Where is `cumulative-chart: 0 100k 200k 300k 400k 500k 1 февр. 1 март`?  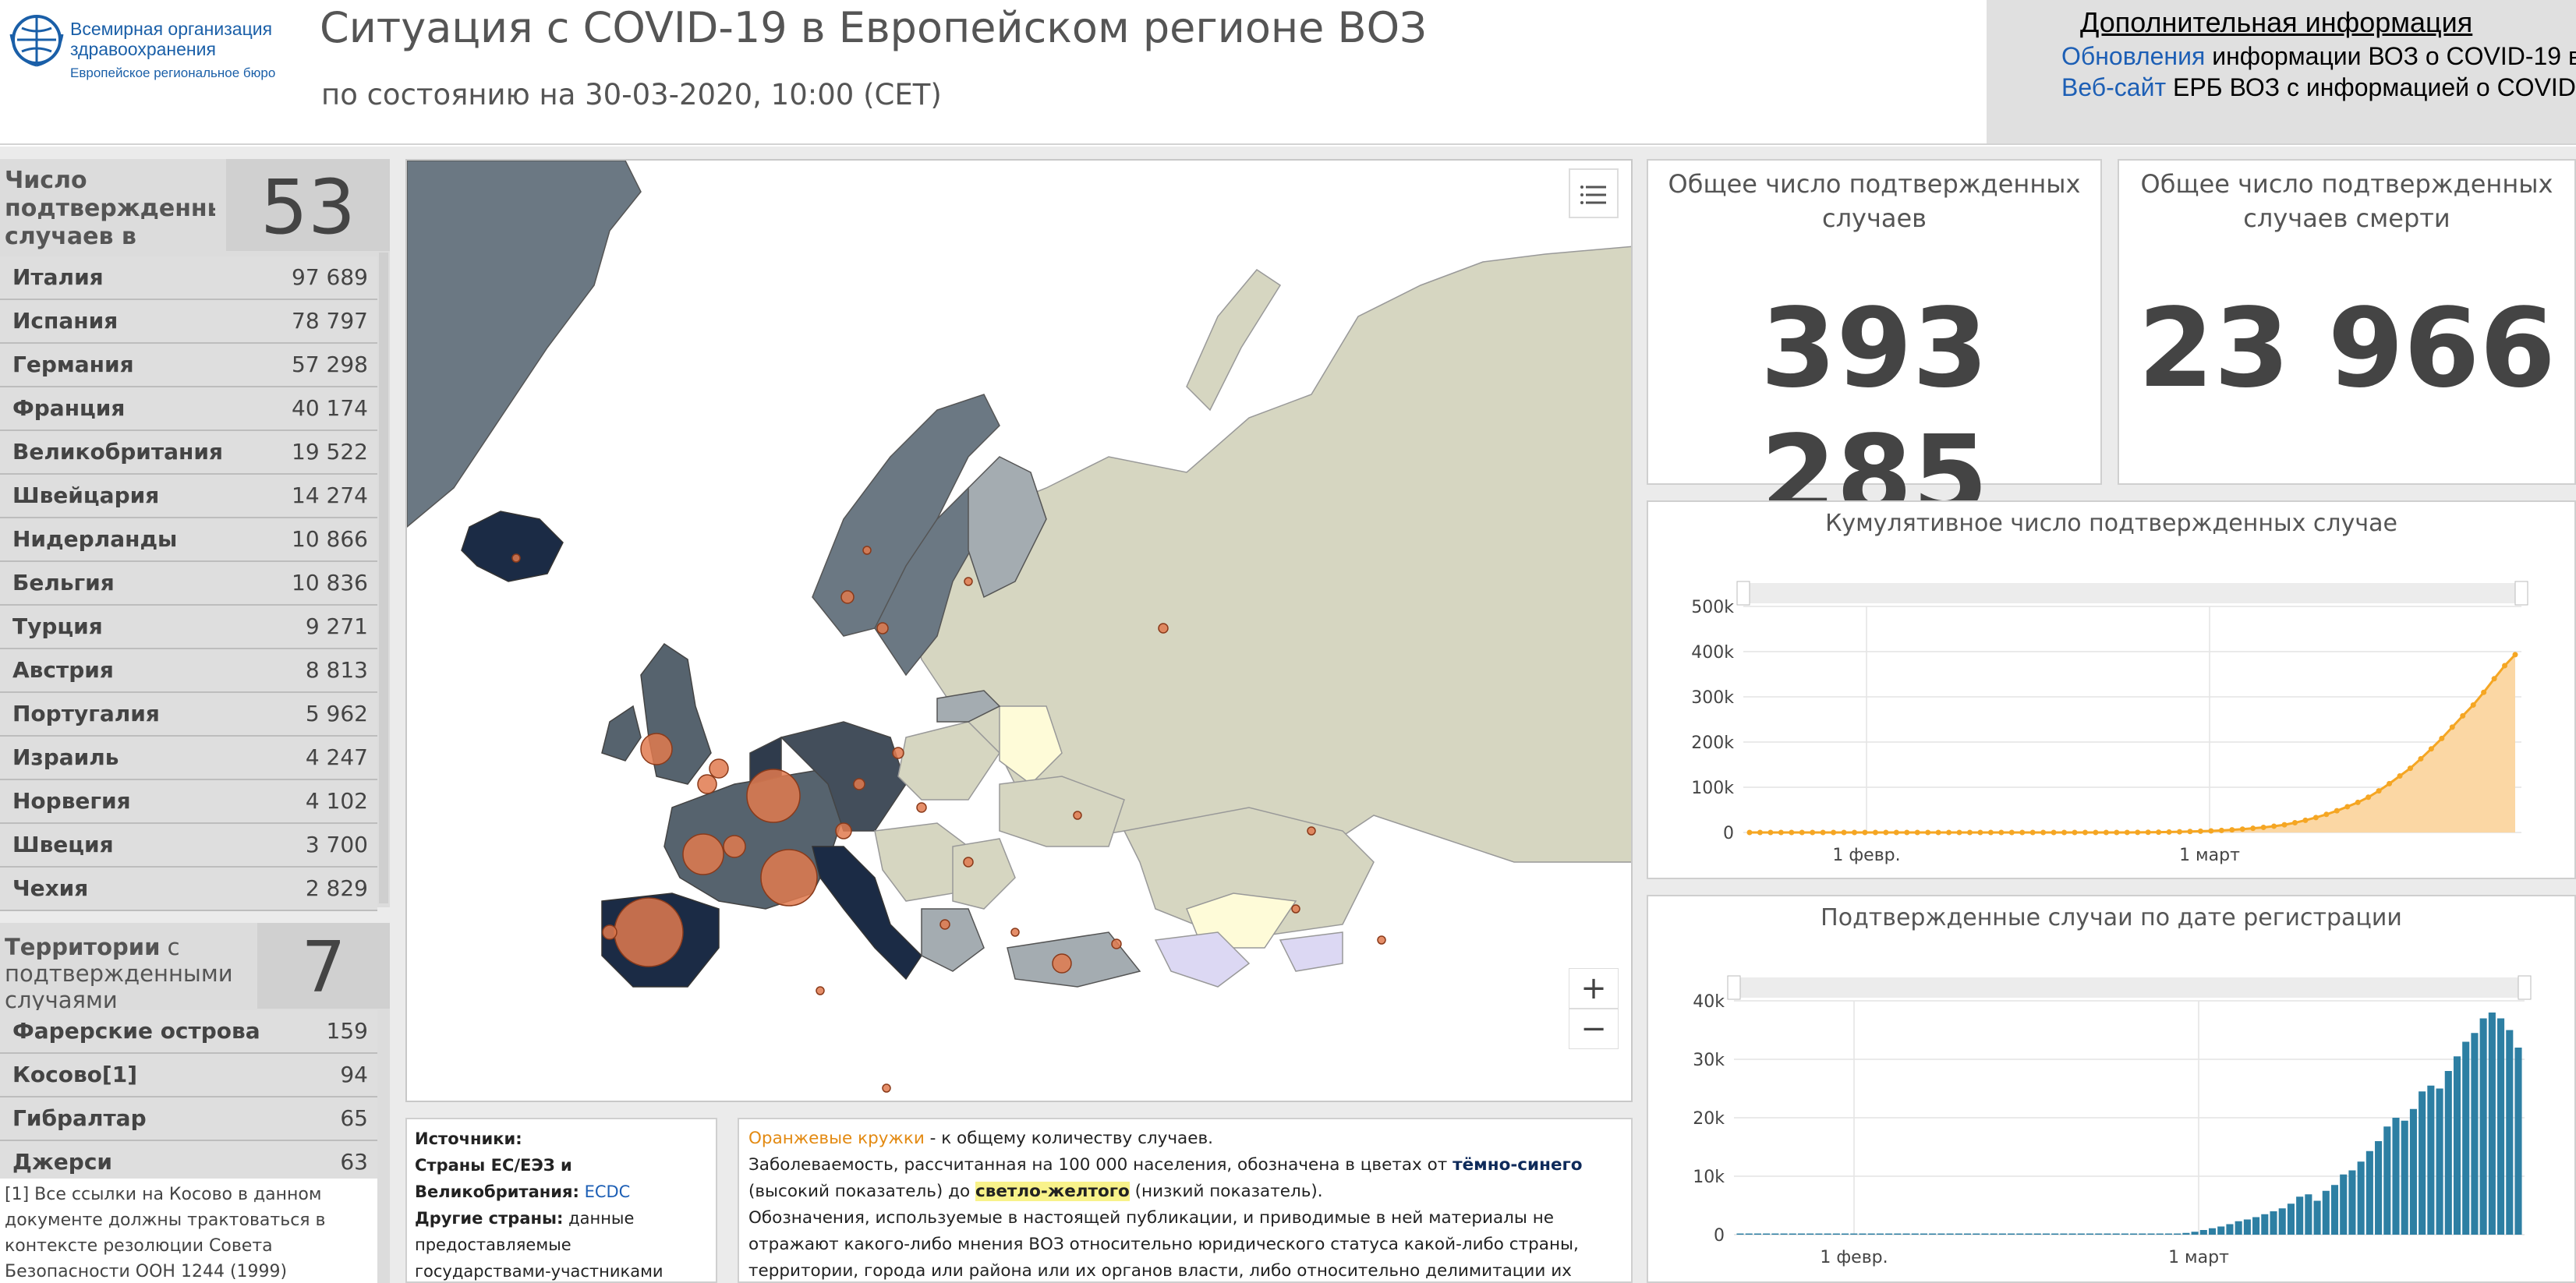
cumulative-chart: 0 100k 200k 300k 400k 500k 1 февр. 1 март is located at coordinates (2111, 690).